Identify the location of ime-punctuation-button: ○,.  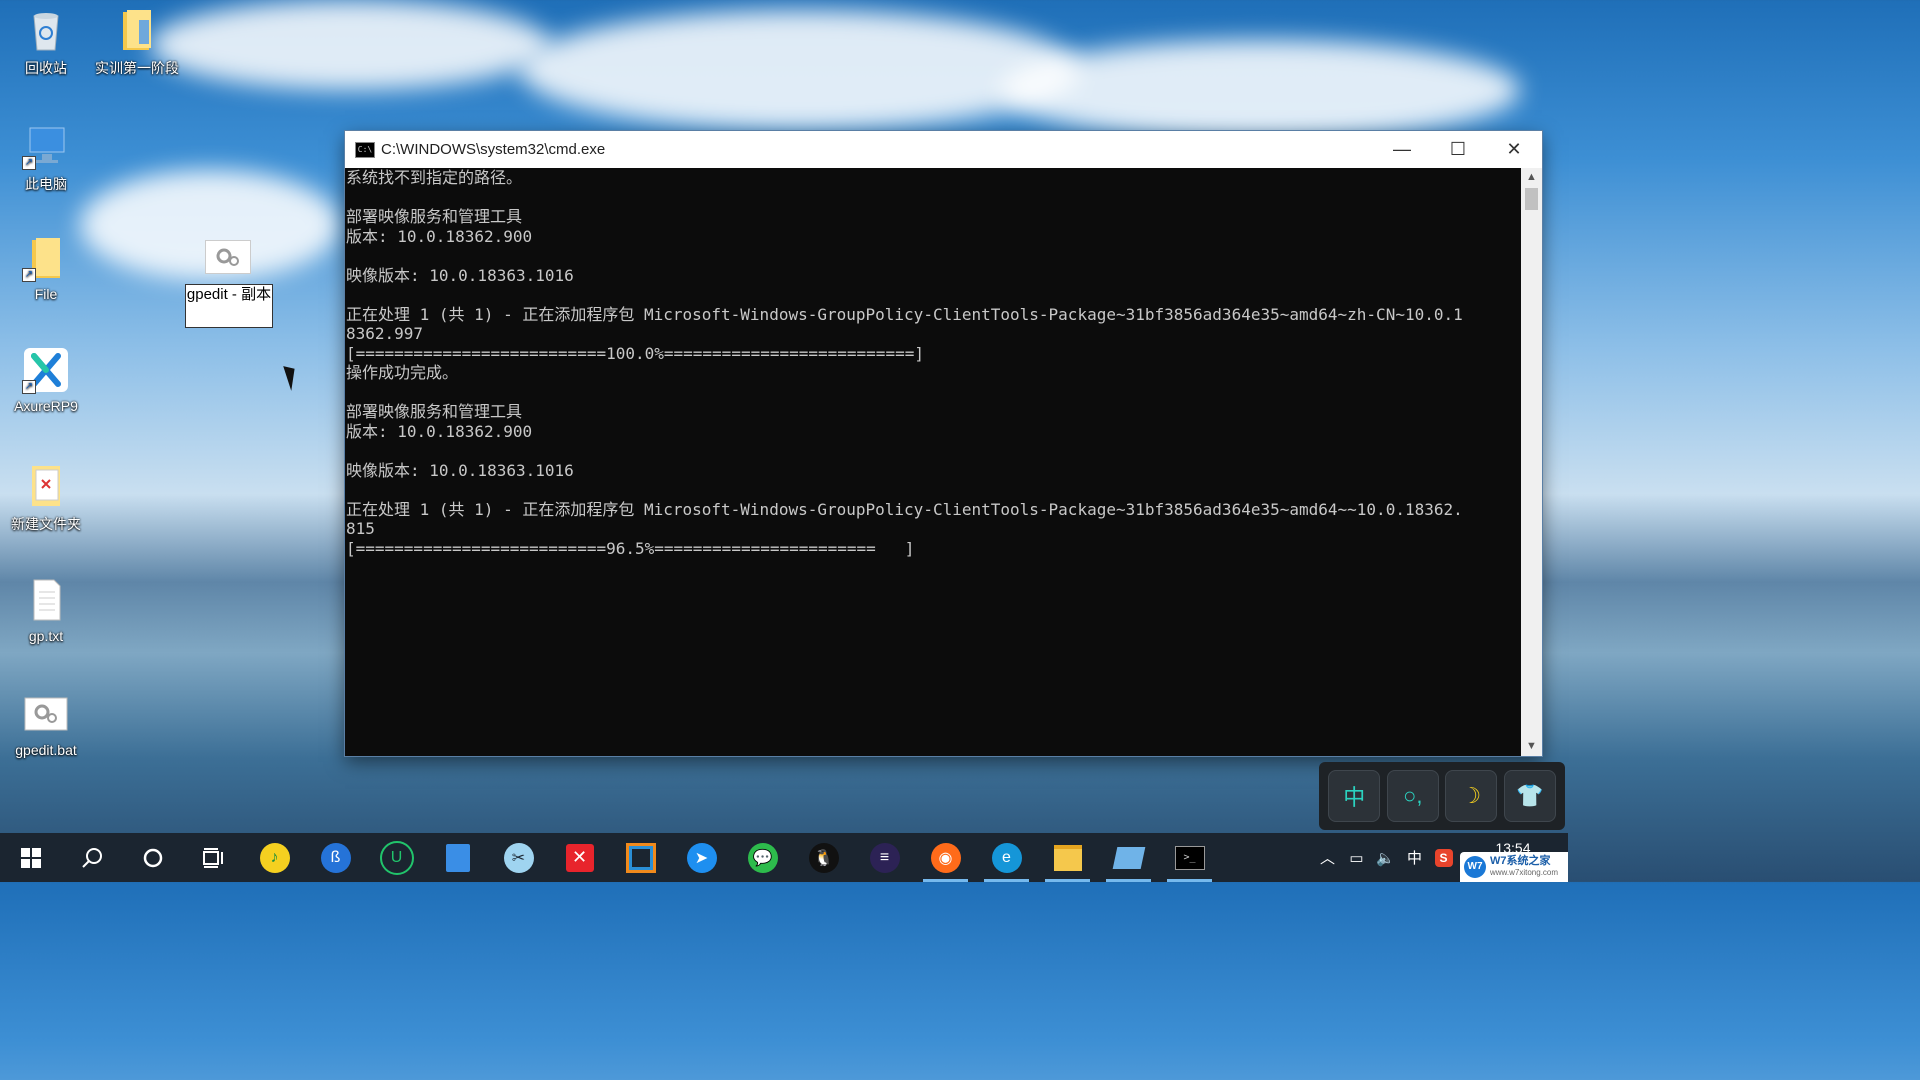
(1412, 796).